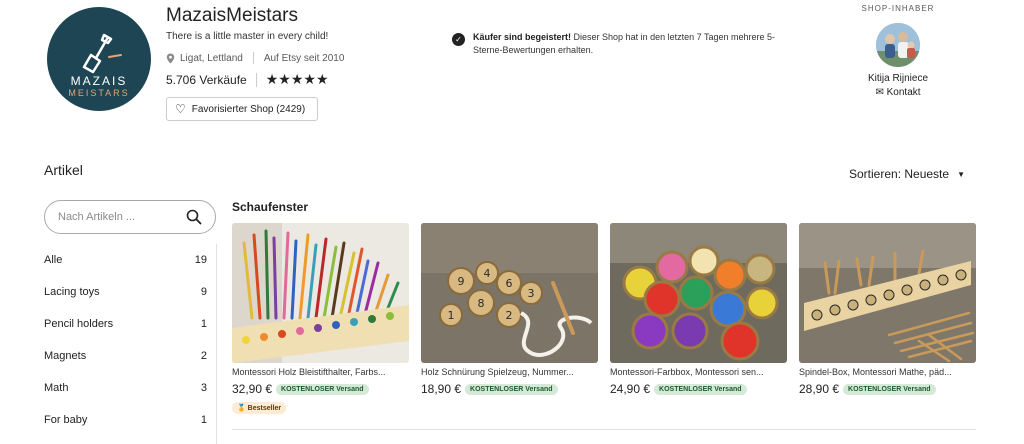 This screenshot has height=444, width=1024. I want to click on category-label: Pencil holders, so click(79, 324).